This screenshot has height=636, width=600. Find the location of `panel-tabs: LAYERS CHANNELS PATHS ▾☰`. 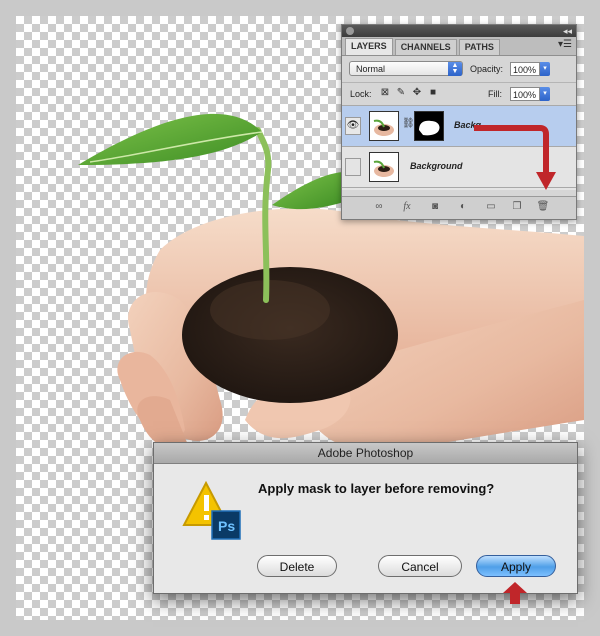

panel-tabs: LAYERS CHANNELS PATHS ▾☰ is located at coordinates (459, 46).